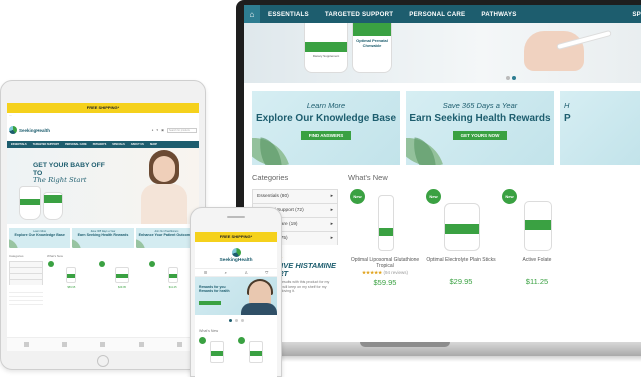 The width and height of the screenshot is (641, 377). I want to click on hero-bottle-2: Optimal Prenatal Chewable, so click(372, 48).